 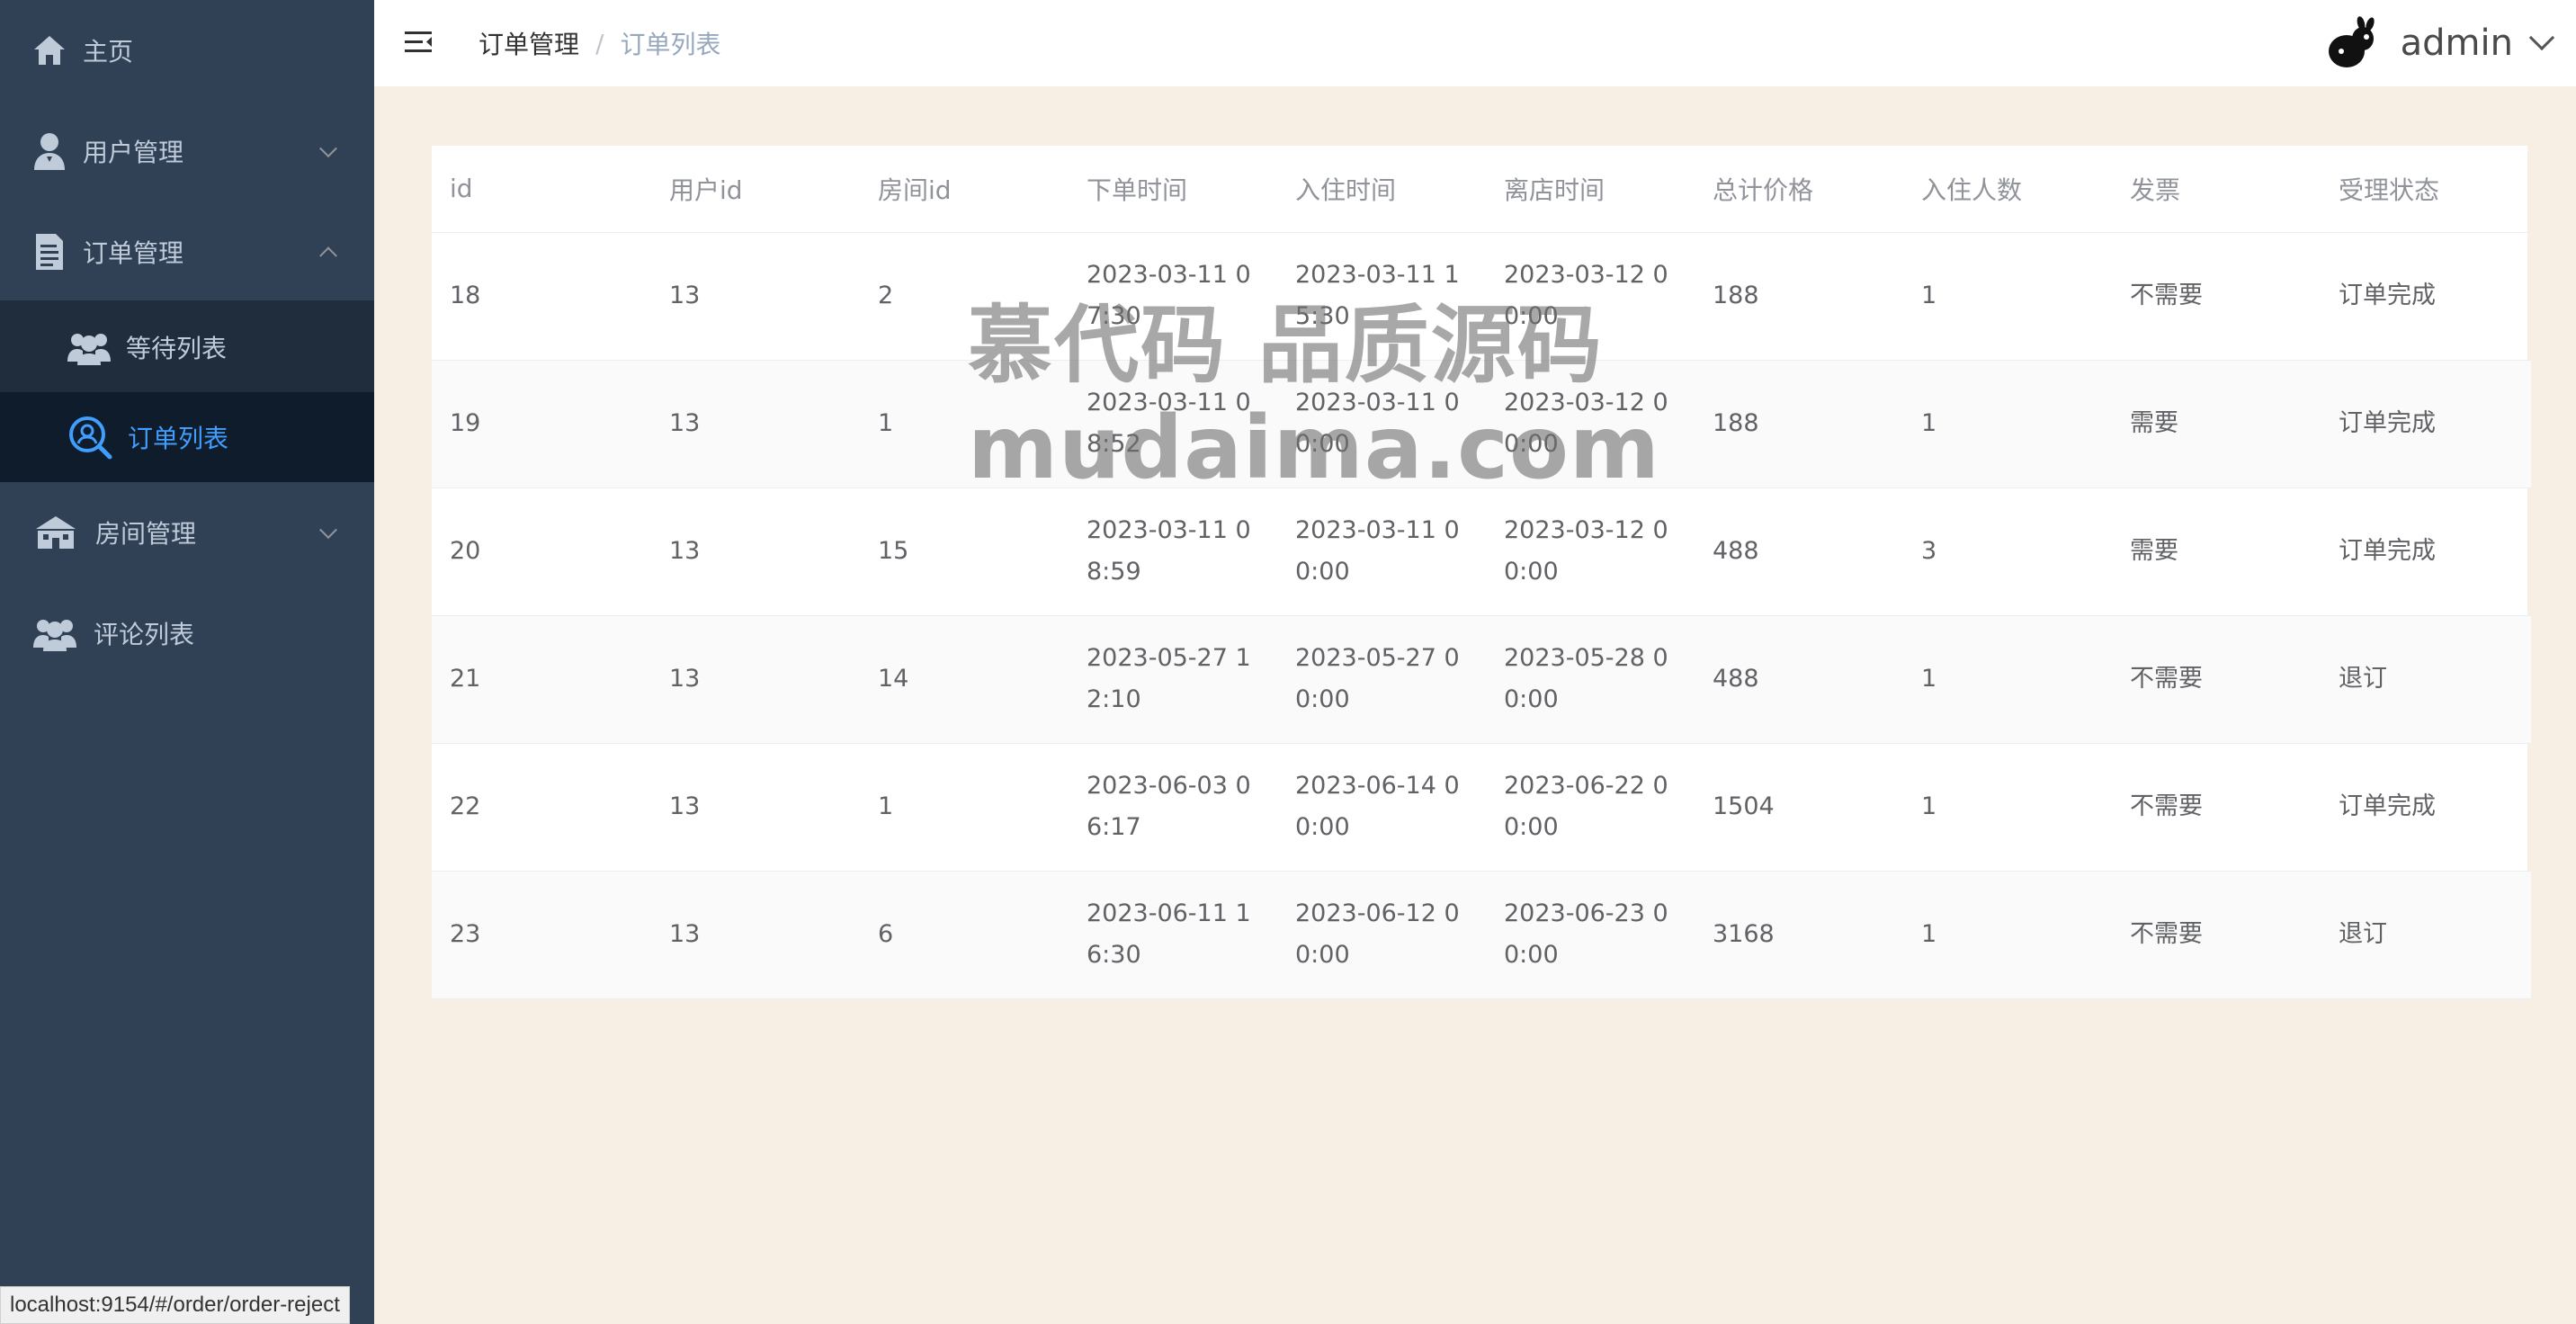 I want to click on table-cell: 2023-03-11 08:52, so click(x=1173, y=424).